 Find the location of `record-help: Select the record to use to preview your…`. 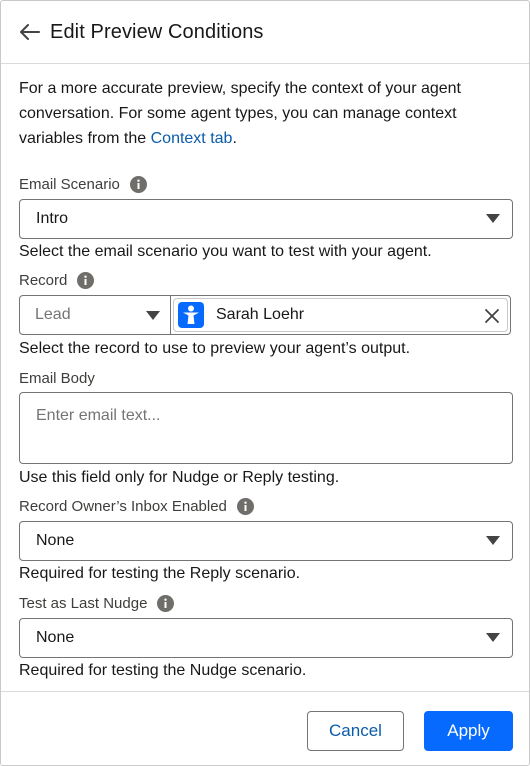

record-help: Select the record to use to preview your… is located at coordinates (215, 348).